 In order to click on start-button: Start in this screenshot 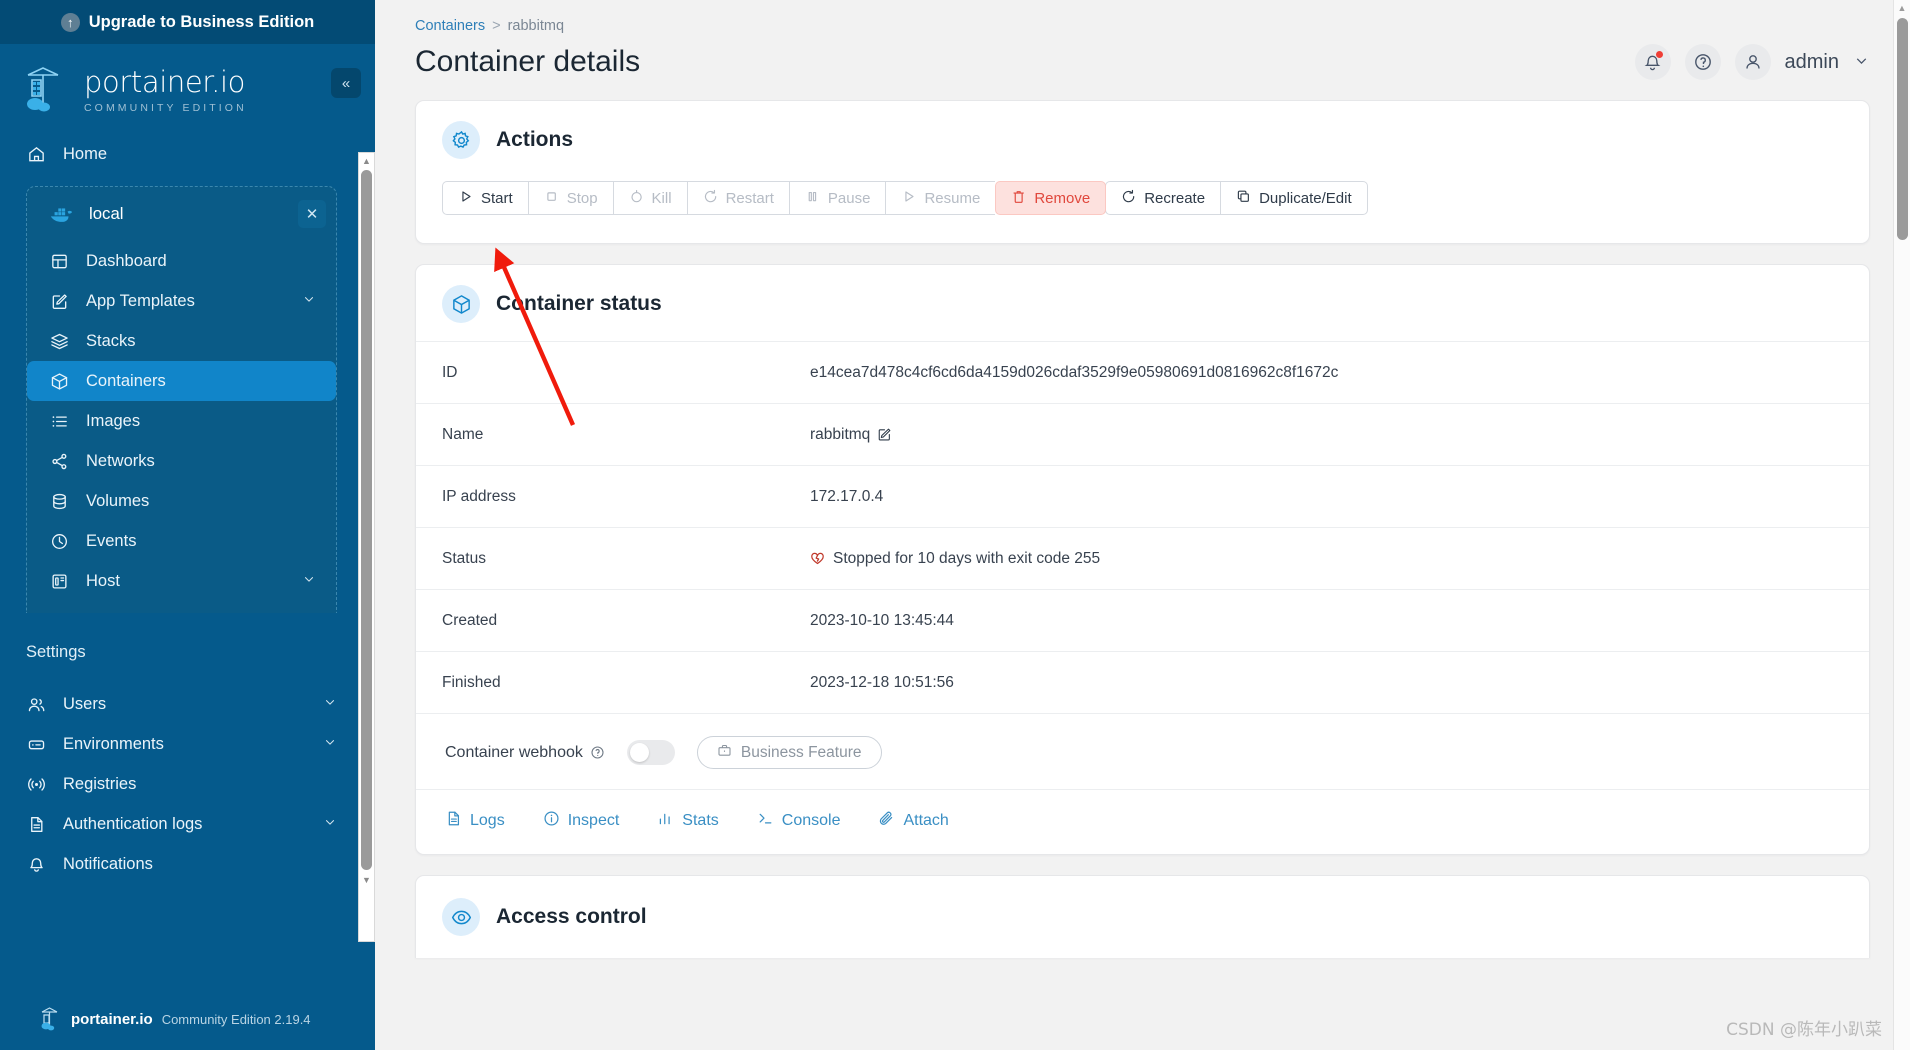, I will do `click(485, 198)`.